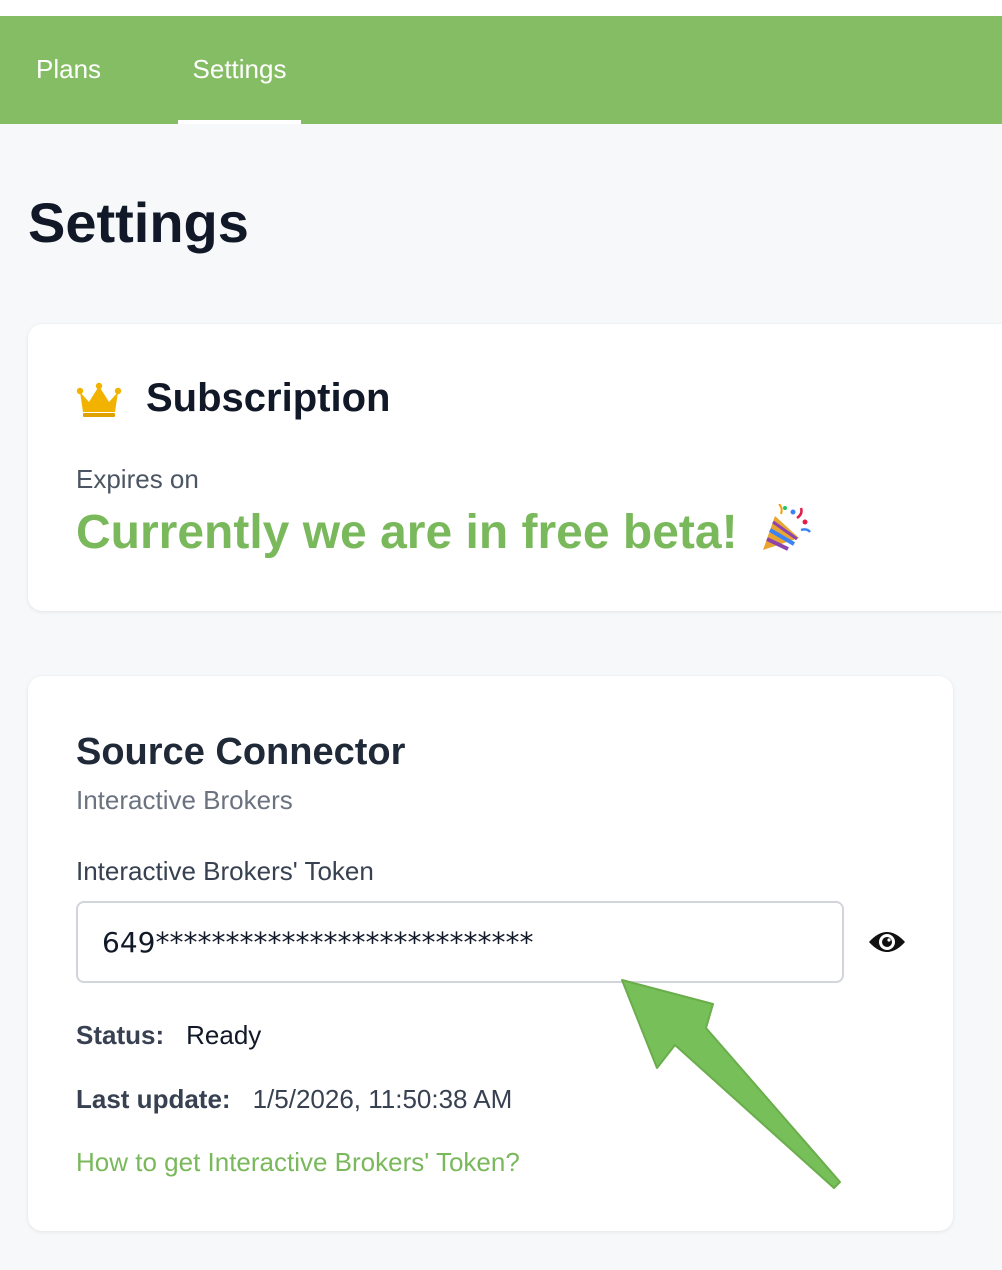 The height and width of the screenshot is (1270, 1002). Describe the element at coordinates (137, 479) in the screenshot. I see `expires-label: Expires on` at that location.